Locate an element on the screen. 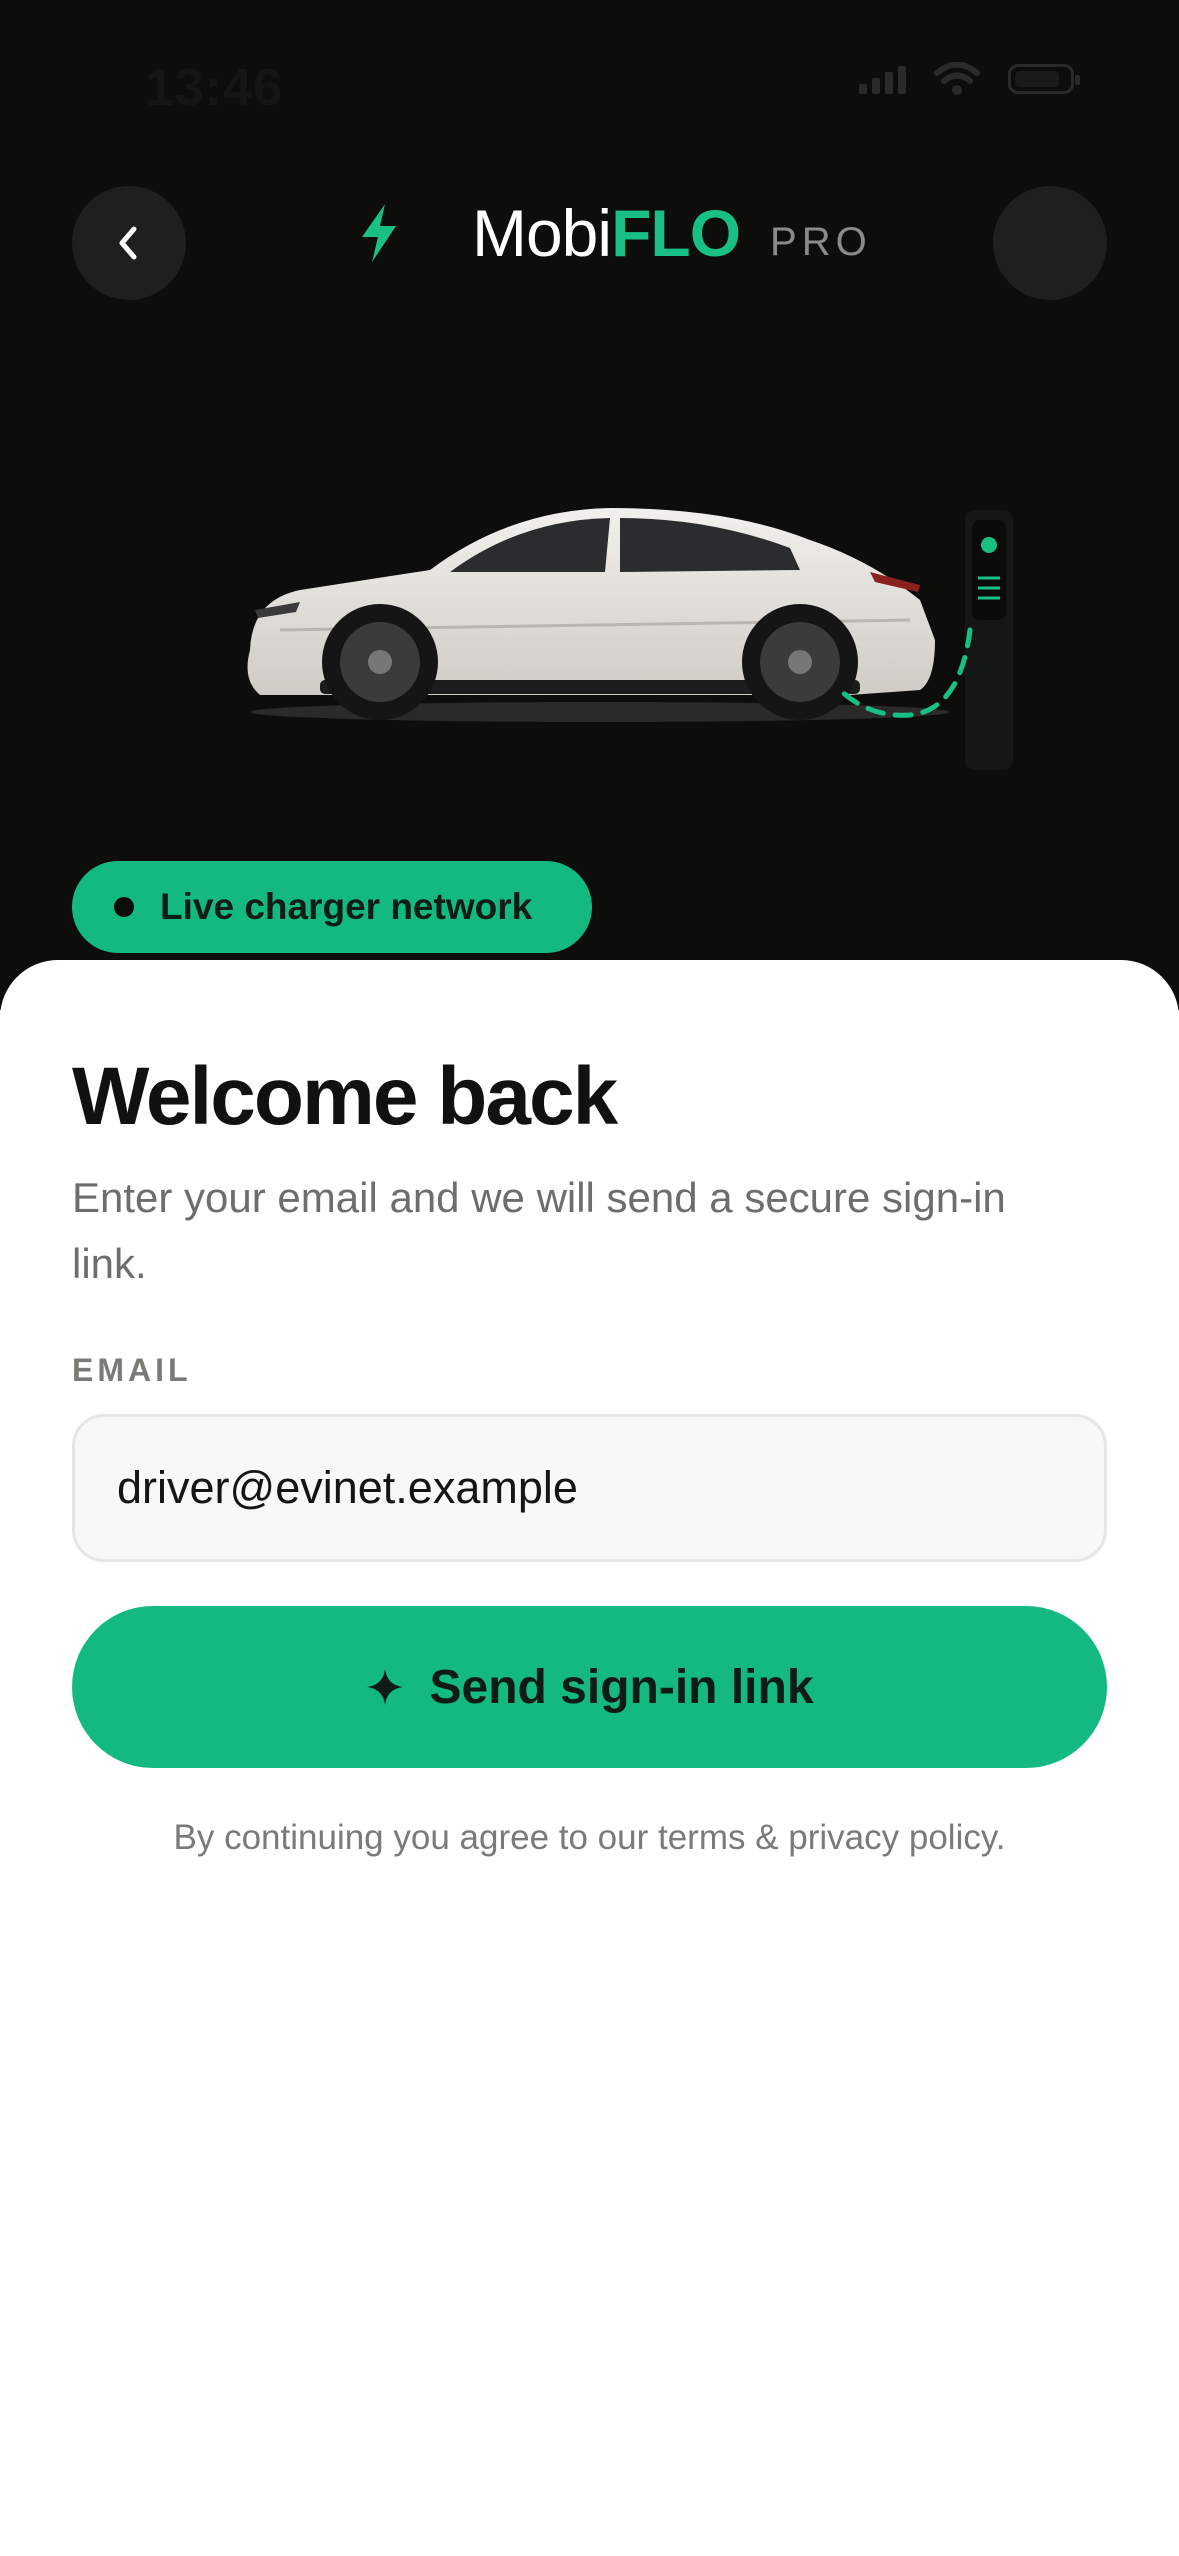  brand-logo: MobiFLO PRO is located at coordinates (615, 233).